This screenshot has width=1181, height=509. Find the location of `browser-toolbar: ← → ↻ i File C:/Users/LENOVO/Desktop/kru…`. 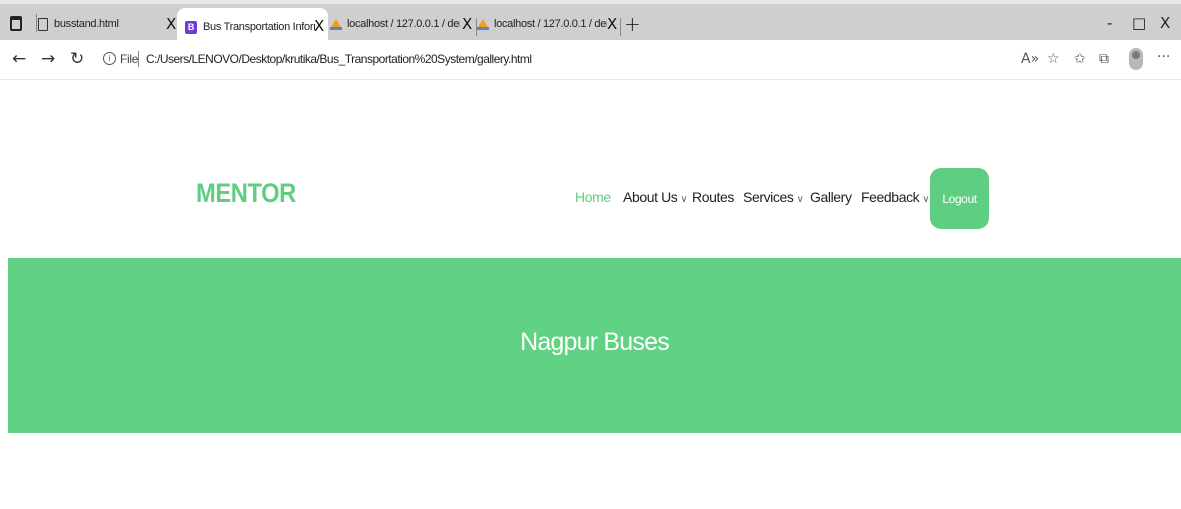

browser-toolbar: ← → ↻ i File C:/Users/LENOVO/Desktop/kru… is located at coordinates (590, 60).